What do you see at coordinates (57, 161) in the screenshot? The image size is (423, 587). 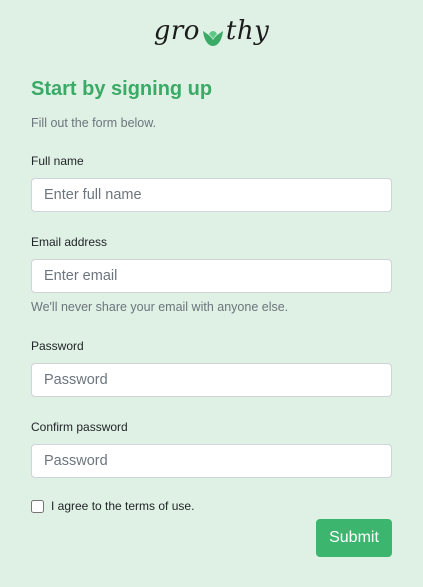 I see `full-name-label: Full name` at bounding box center [57, 161].